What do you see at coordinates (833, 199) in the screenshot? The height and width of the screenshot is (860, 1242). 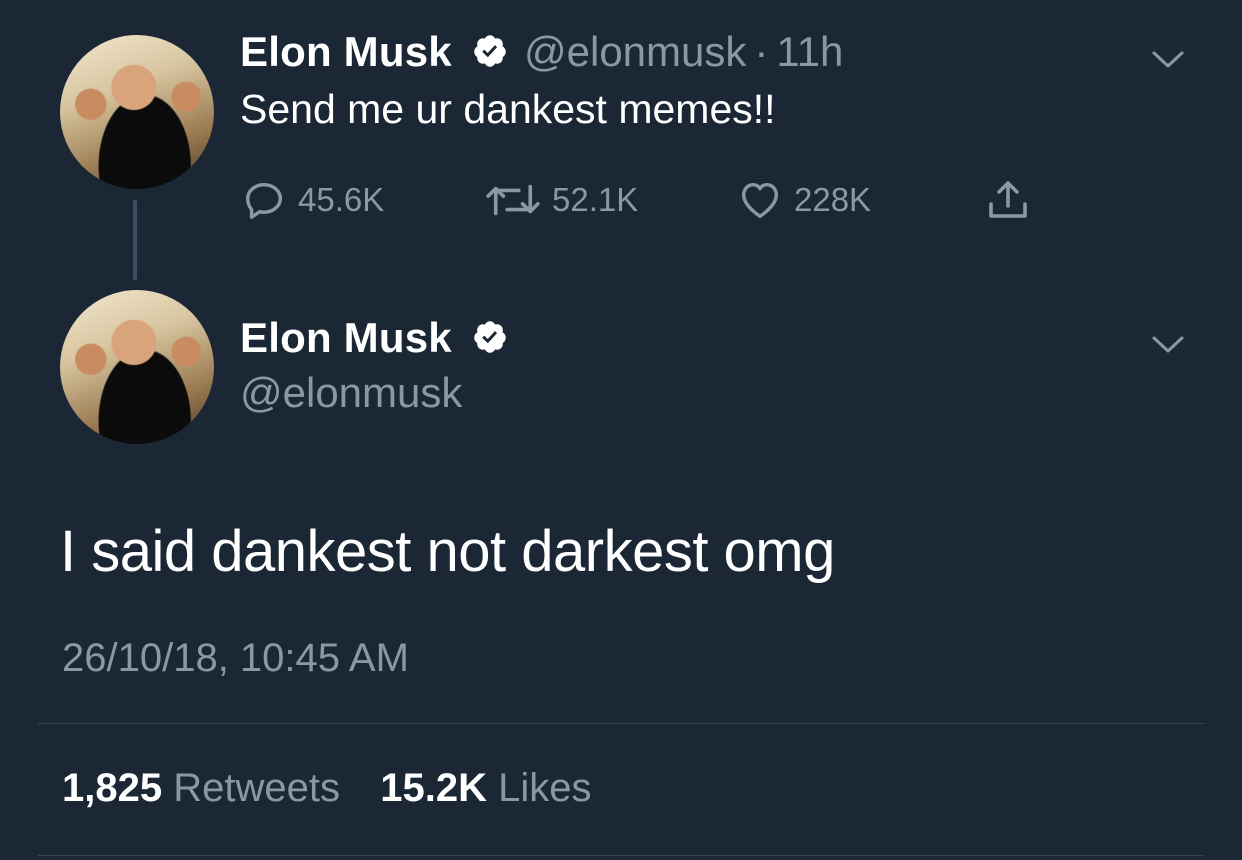 I see `like-count: 228K` at bounding box center [833, 199].